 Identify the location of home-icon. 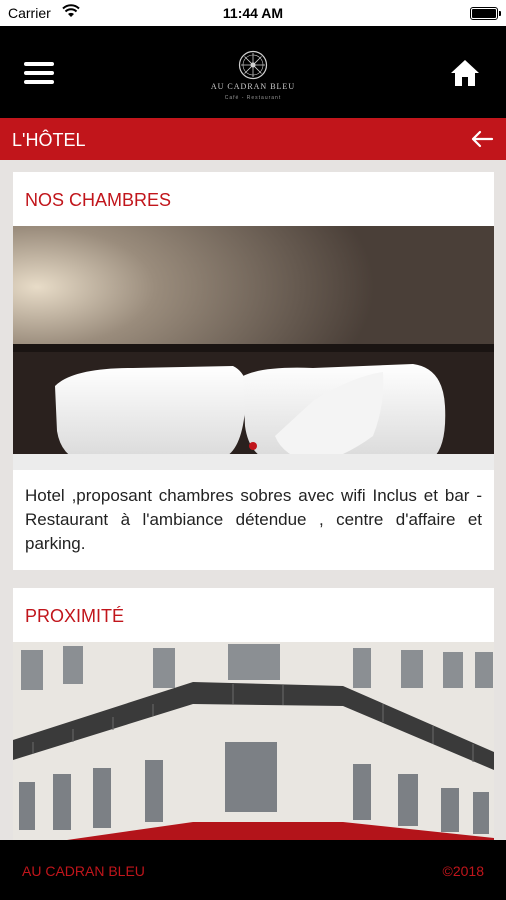
(465, 73).